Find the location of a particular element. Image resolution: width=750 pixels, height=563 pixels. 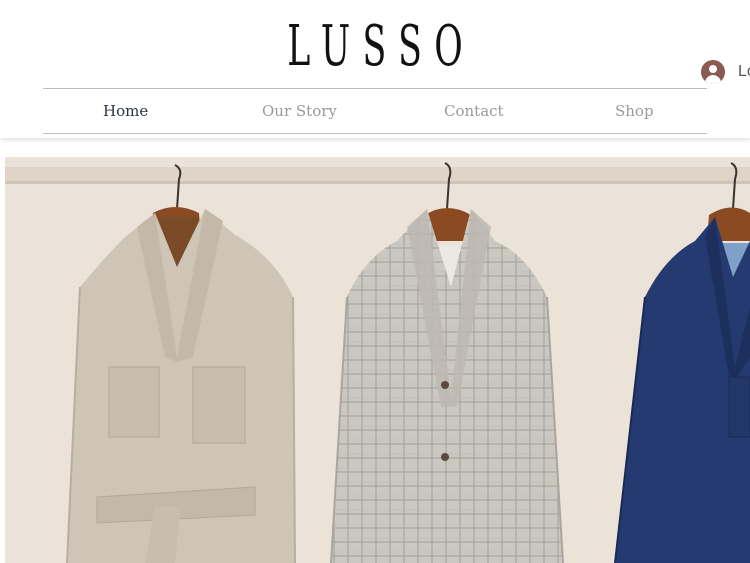

nav-item-home: Home is located at coordinates (125, 111).